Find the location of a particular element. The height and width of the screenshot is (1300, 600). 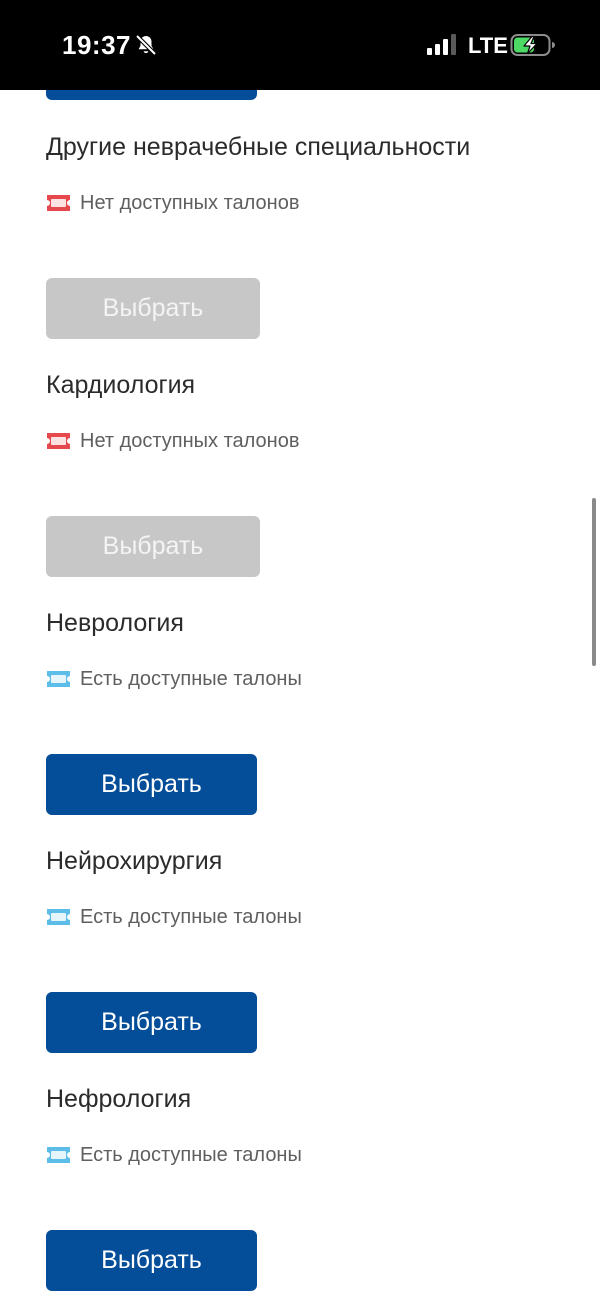

bell-slash-icon is located at coordinates (146, 45).